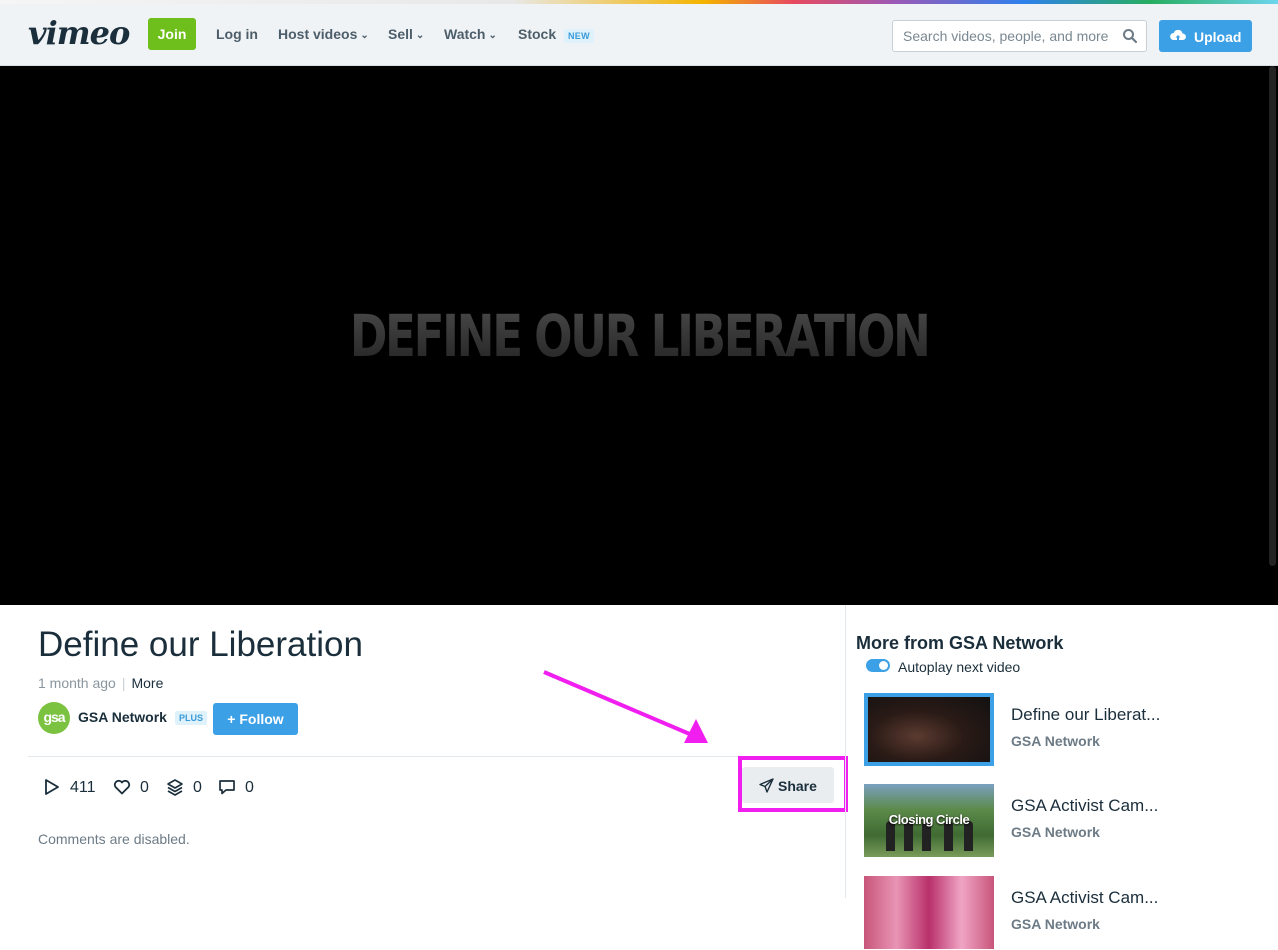 The width and height of the screenshot is (1278, 950). Describe the element at coordinates (579, 36) in the screenshot. I see `new-badge: NEW` at that location.